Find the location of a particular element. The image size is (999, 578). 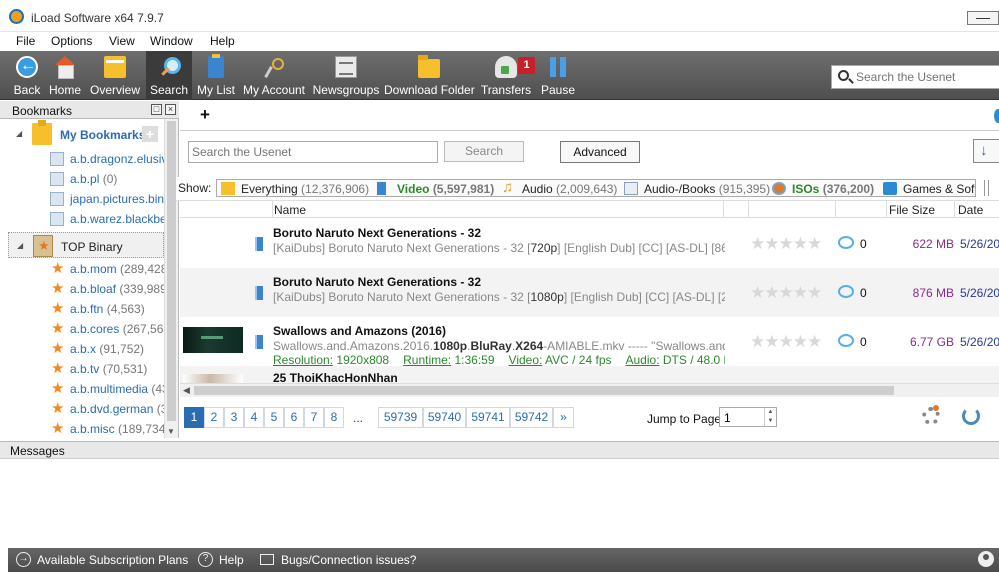

download-folder-button: Download Folder is located at coordinates (429, 75).